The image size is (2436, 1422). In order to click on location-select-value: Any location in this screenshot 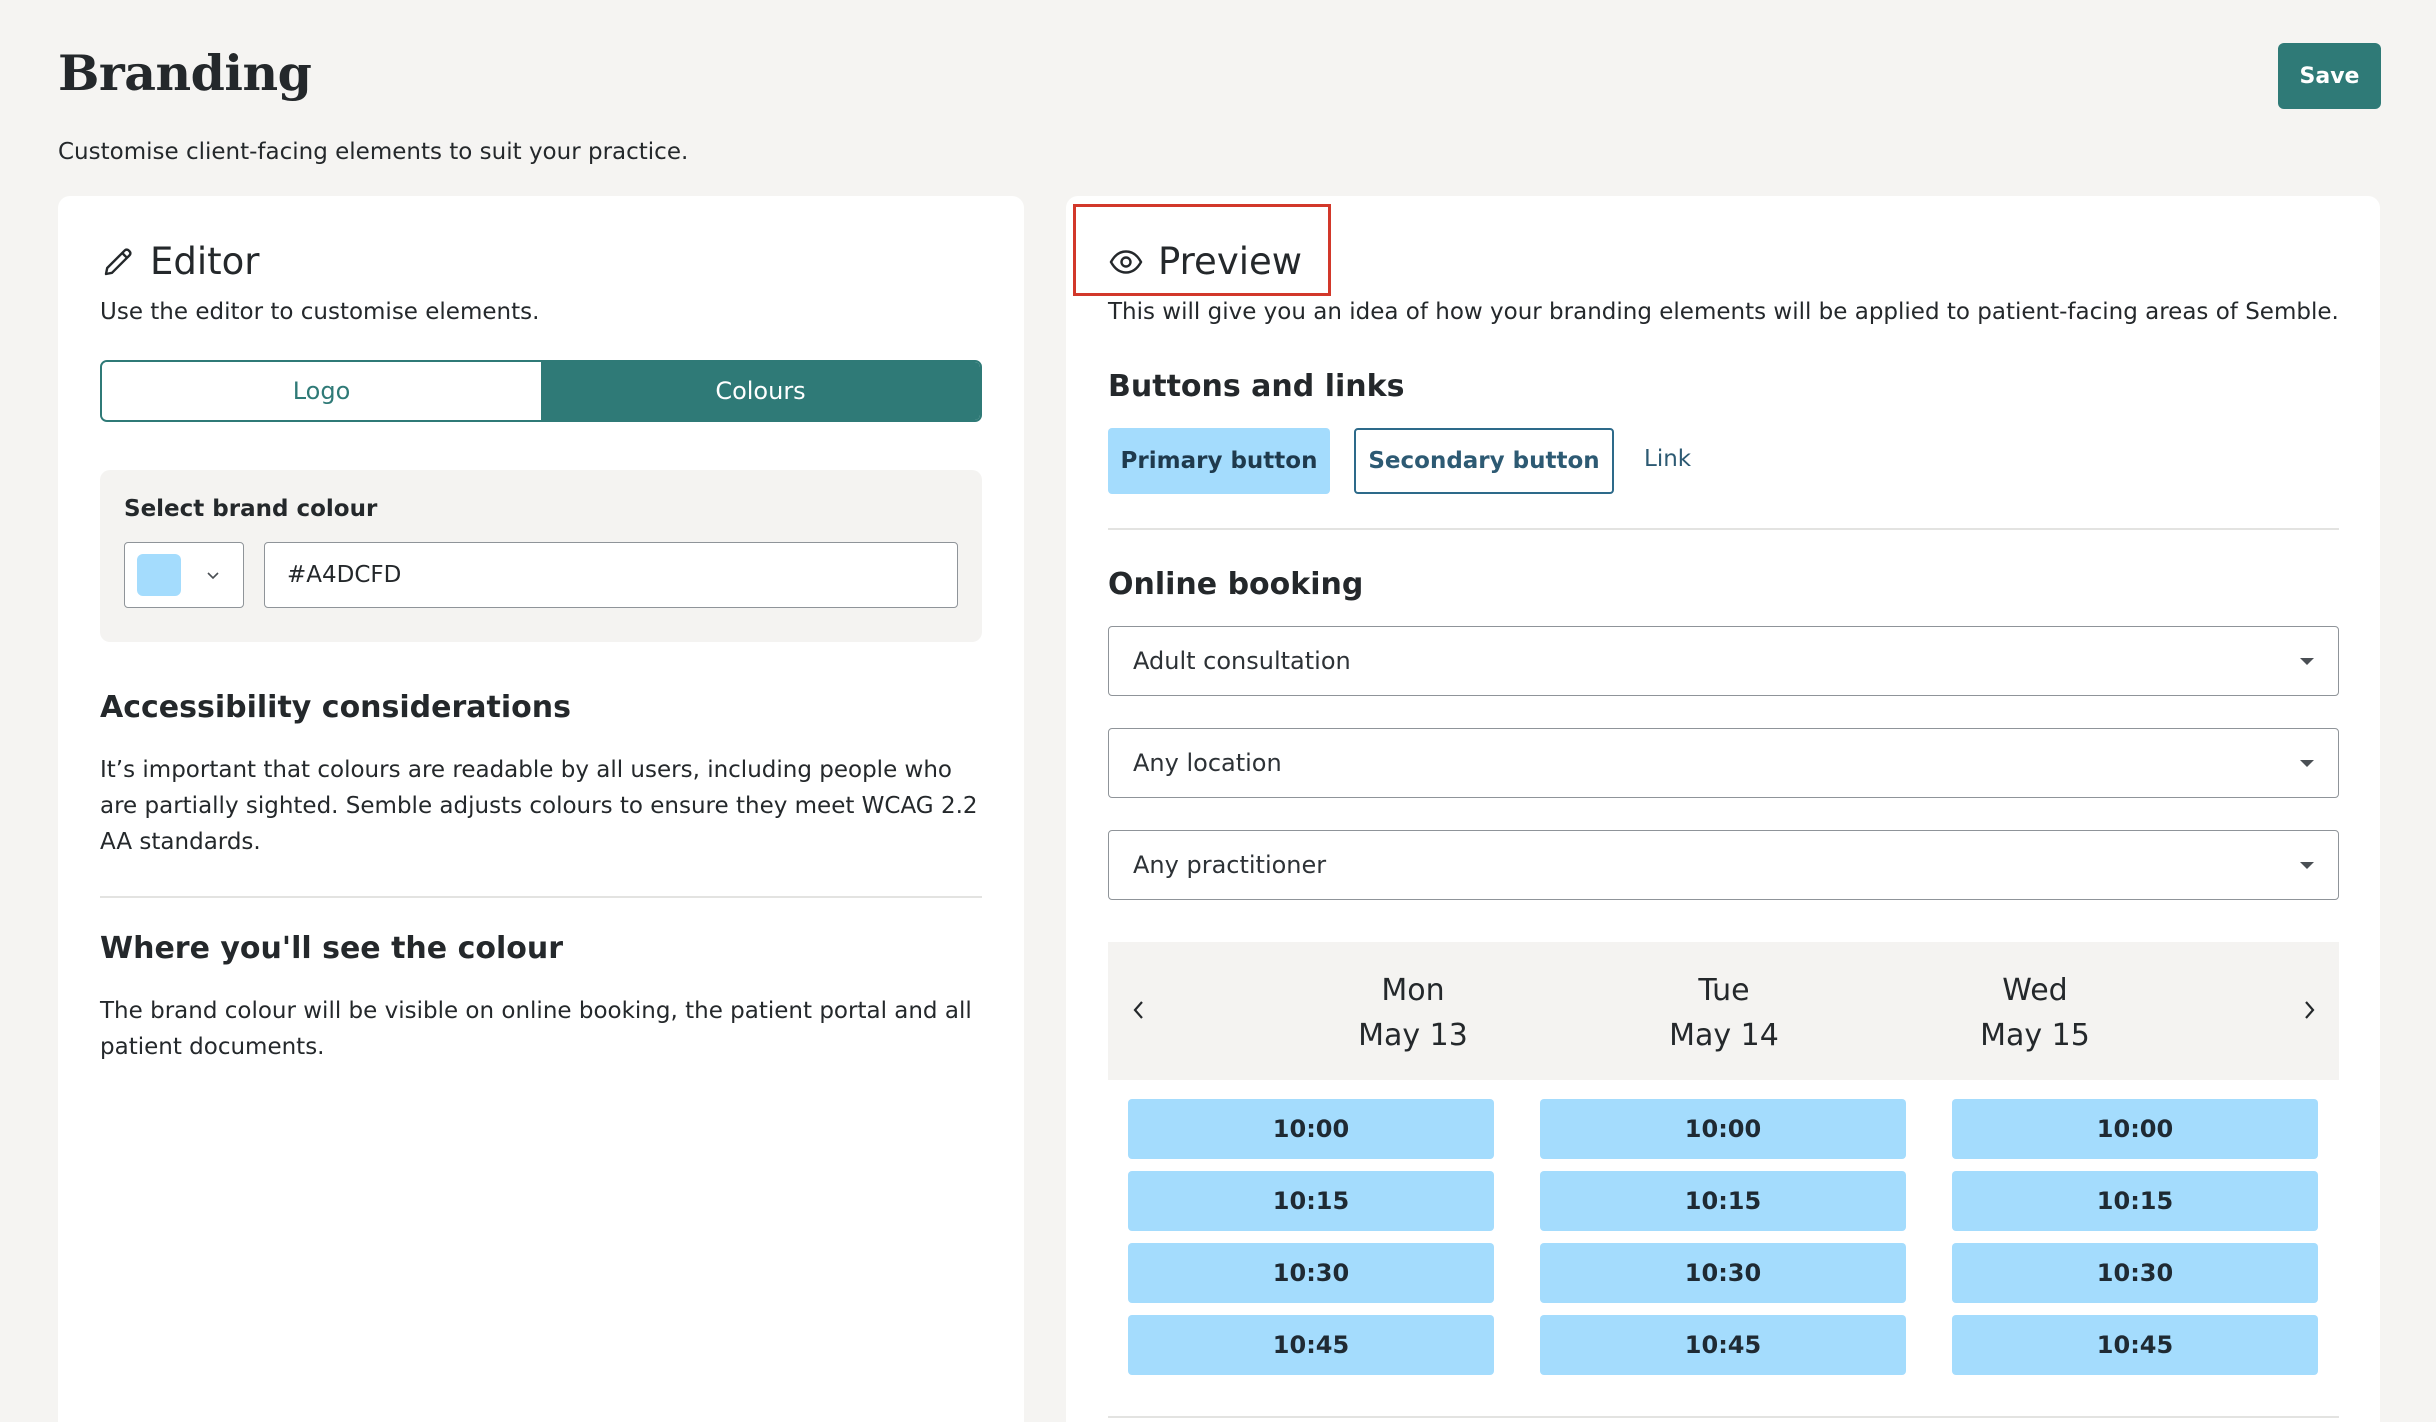, I will do `click(1207, 763)`.